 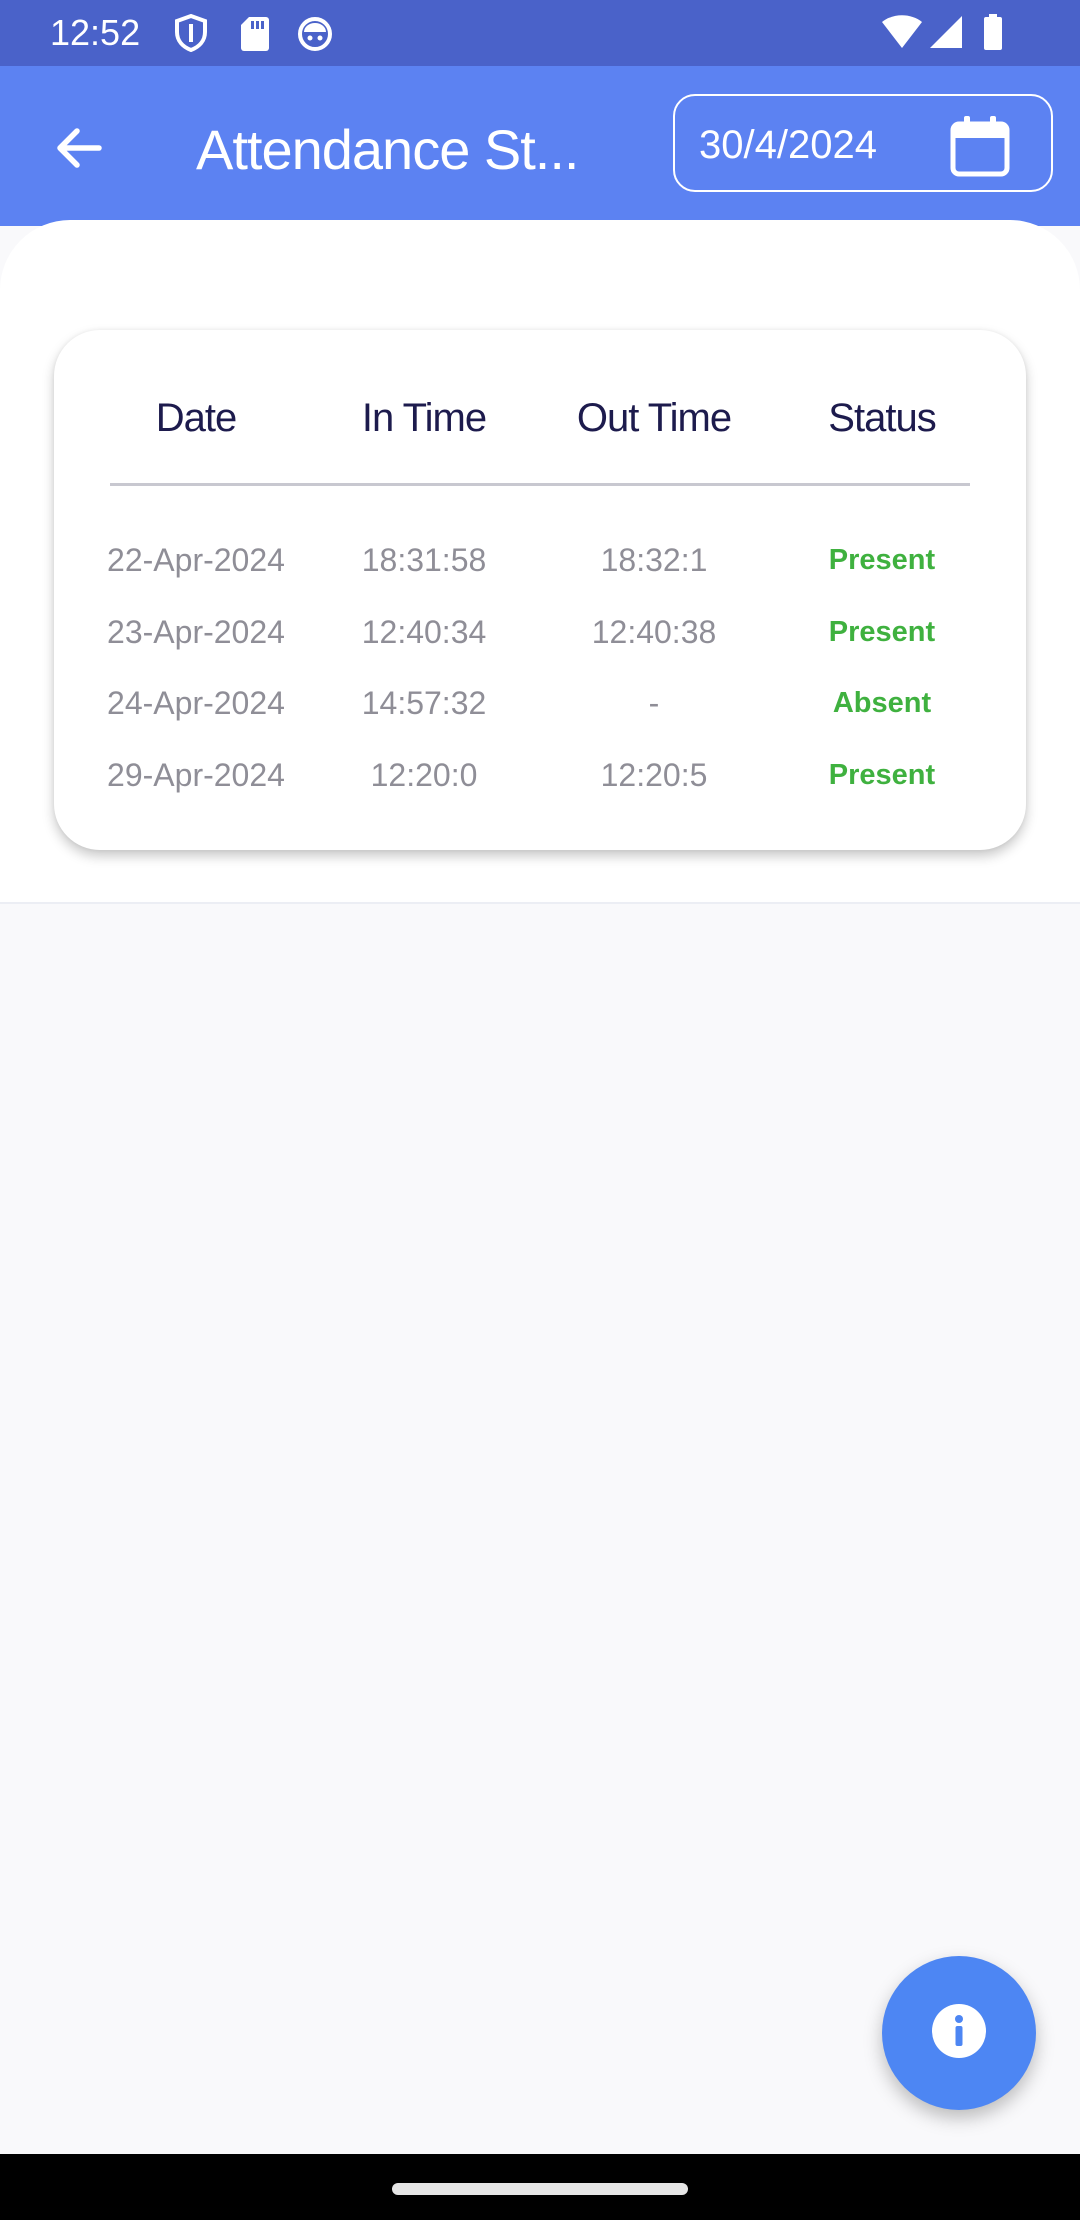 I want to click on row-out-time: 12:20:5, so click(x=654, y=775).